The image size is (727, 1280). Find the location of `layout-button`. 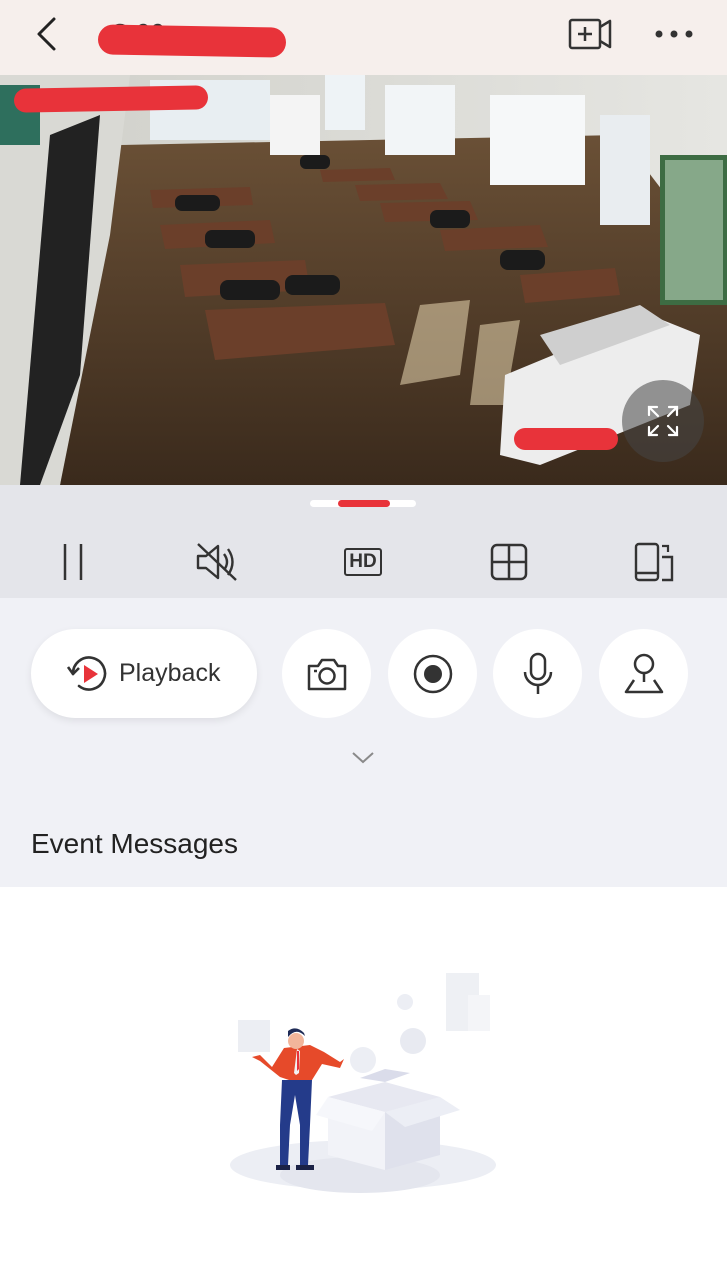

layout-button is located at coordinates (509, 562).